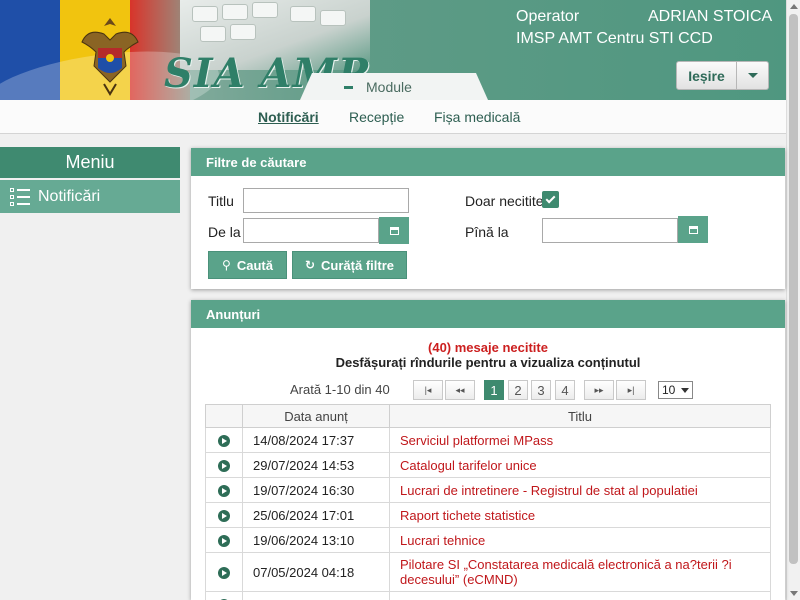  Describe the element at coordinates (614, 38) in the screenshot. I see `institution-name: IMSP AMT Centru STI CCD` at that location.